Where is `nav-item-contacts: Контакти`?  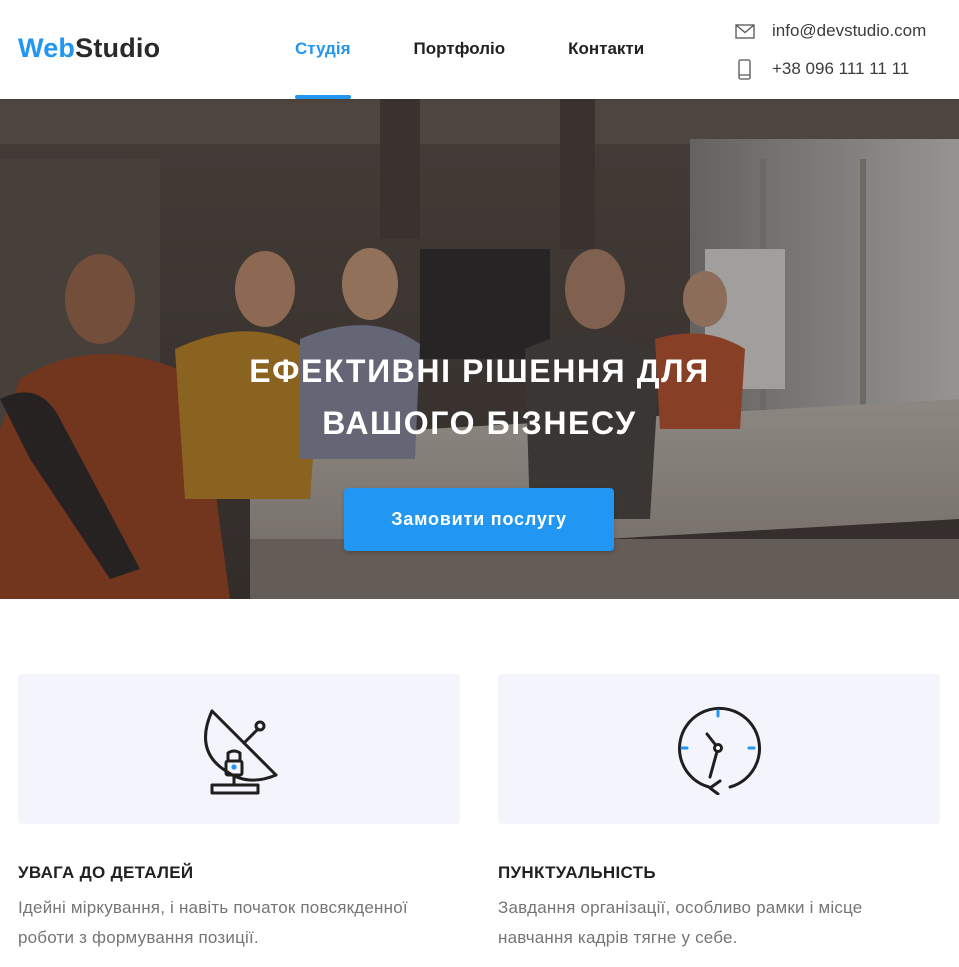
nav-item-contacts: Контакти is located at coordinates (606, 49).